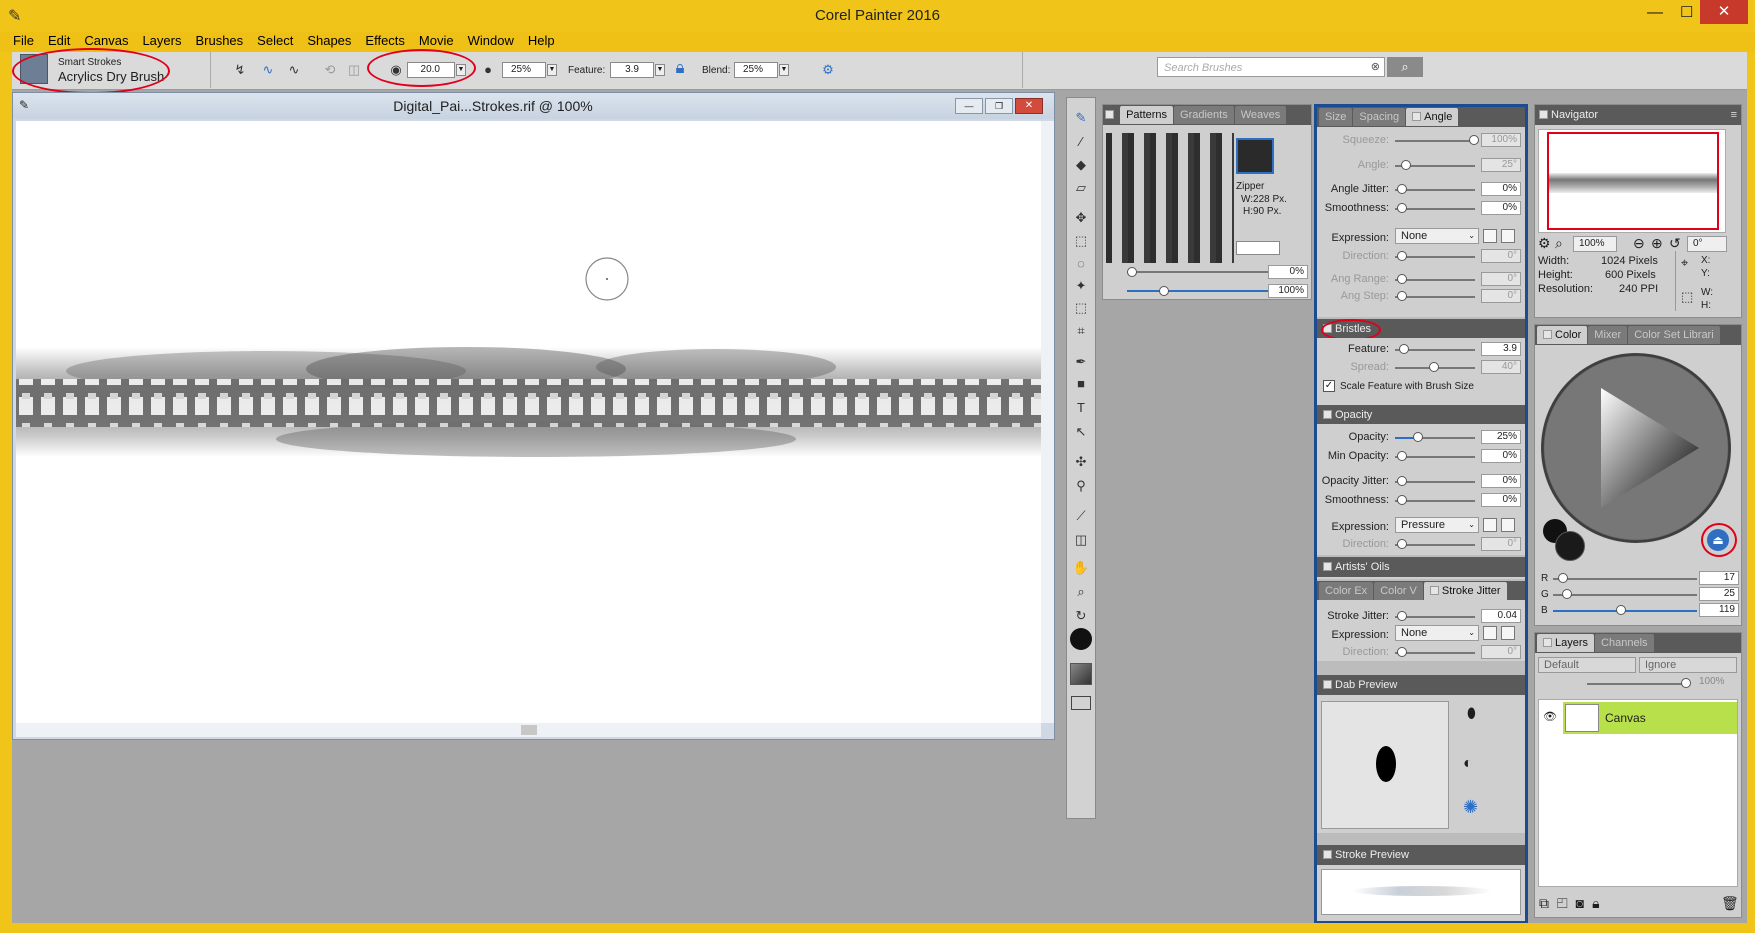 This screenshot has width=1755, height=933. I want to click on scrollbar-thumb, so click(529, 730).